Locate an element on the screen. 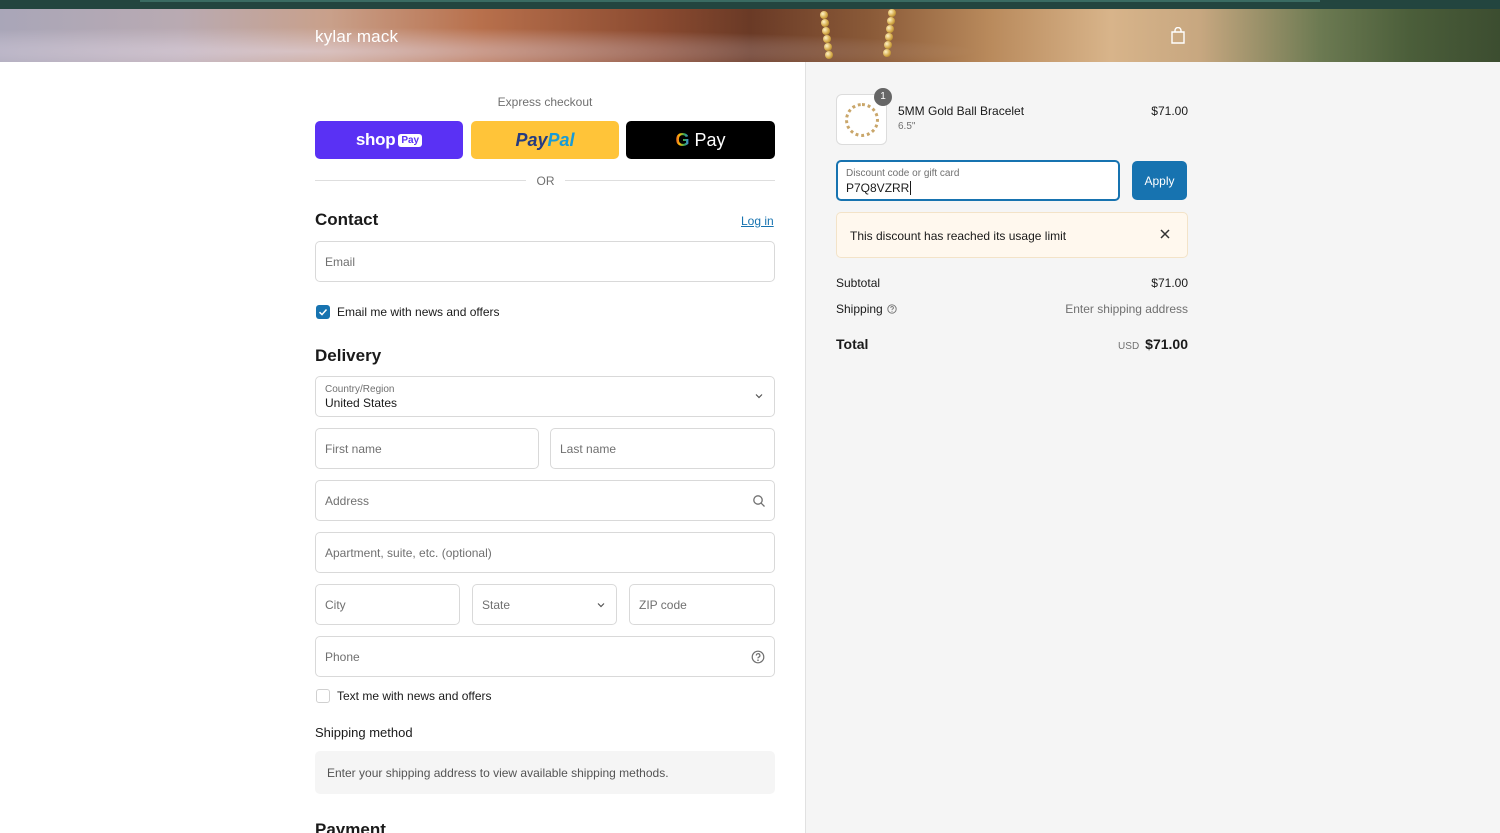  contact-heading: Contact is located at coordinates (347, 219).